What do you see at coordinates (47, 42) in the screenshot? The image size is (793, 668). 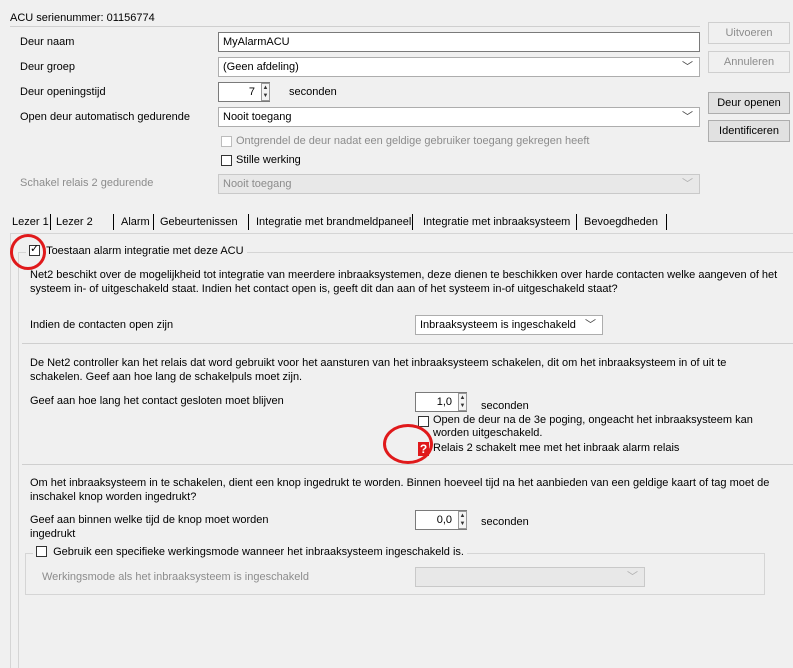 I see `door-name-label: Deur naam` at bounding box center [47, 42].